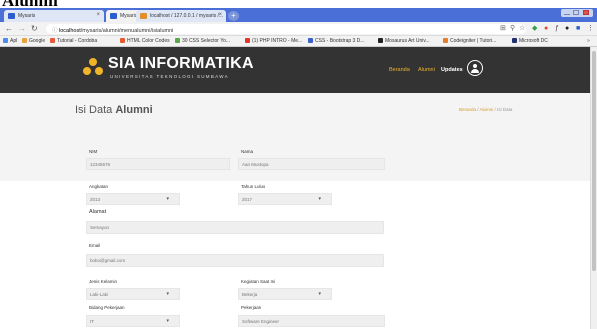  Describe the element at coordinates (445, 40) in the screenshot. I see `codeigniter-icon` at that location.